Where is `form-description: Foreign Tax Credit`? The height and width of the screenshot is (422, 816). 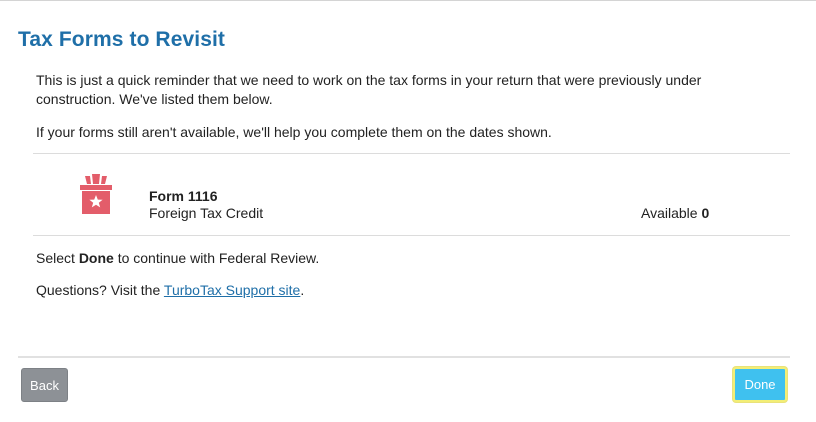 form-description: Foreign Tax Credit is located at coordinates (206, 213).